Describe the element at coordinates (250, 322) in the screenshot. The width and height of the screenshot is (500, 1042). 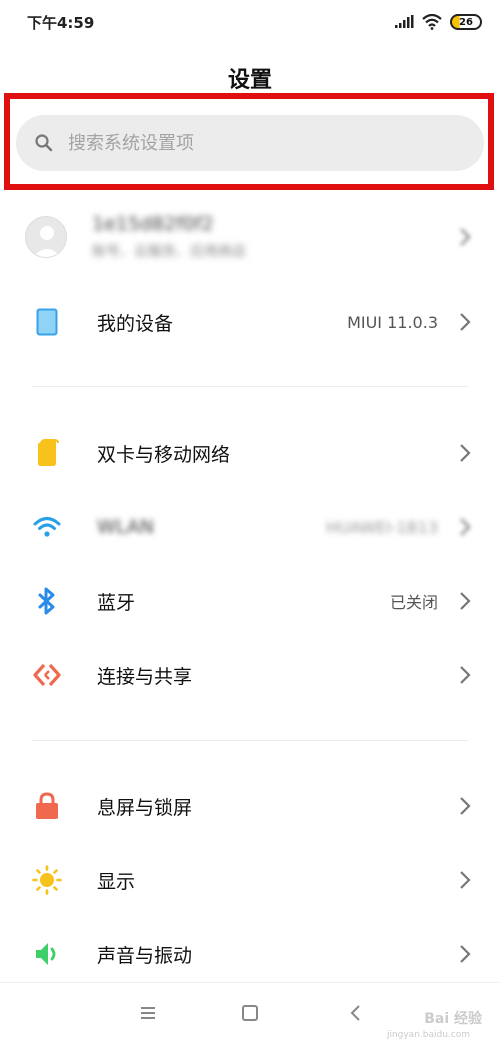
I see `settings-item-my-device: 我的设备 MIUI 11.0.3` at that location.